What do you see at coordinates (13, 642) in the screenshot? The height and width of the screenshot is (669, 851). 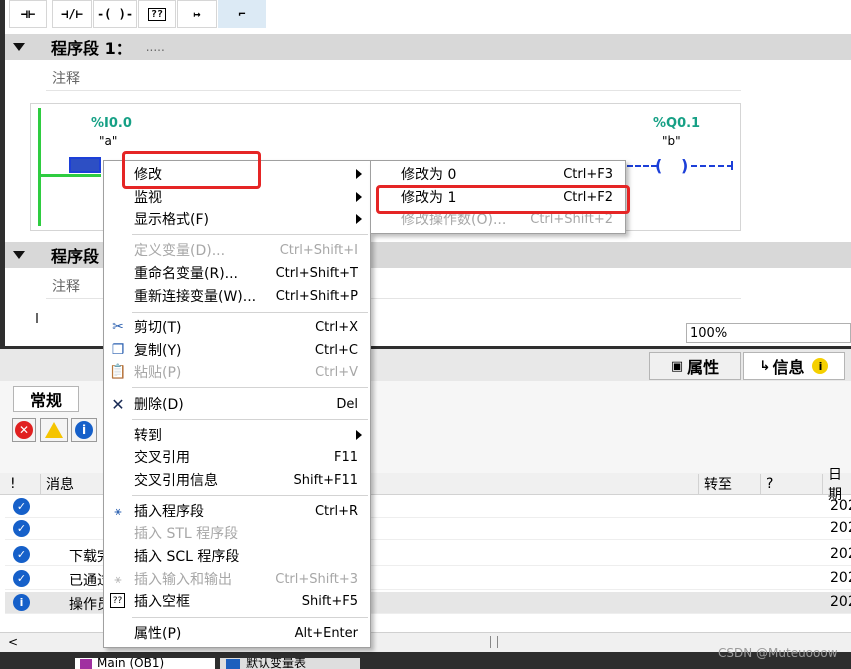 I see `scroll-left-arrow-icon: <` at bounding box center [13, 642].